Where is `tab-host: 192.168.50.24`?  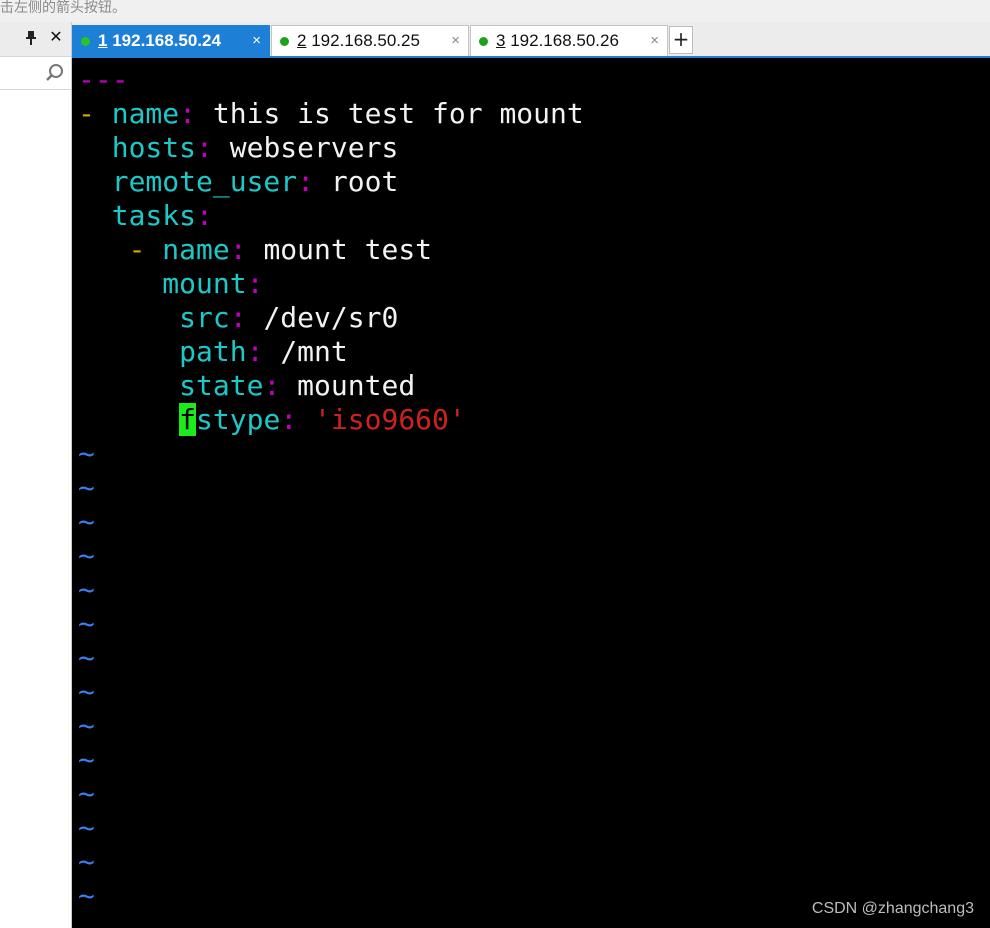
tab-host: 192.168.50.24 is located at coordinates (166, 40).